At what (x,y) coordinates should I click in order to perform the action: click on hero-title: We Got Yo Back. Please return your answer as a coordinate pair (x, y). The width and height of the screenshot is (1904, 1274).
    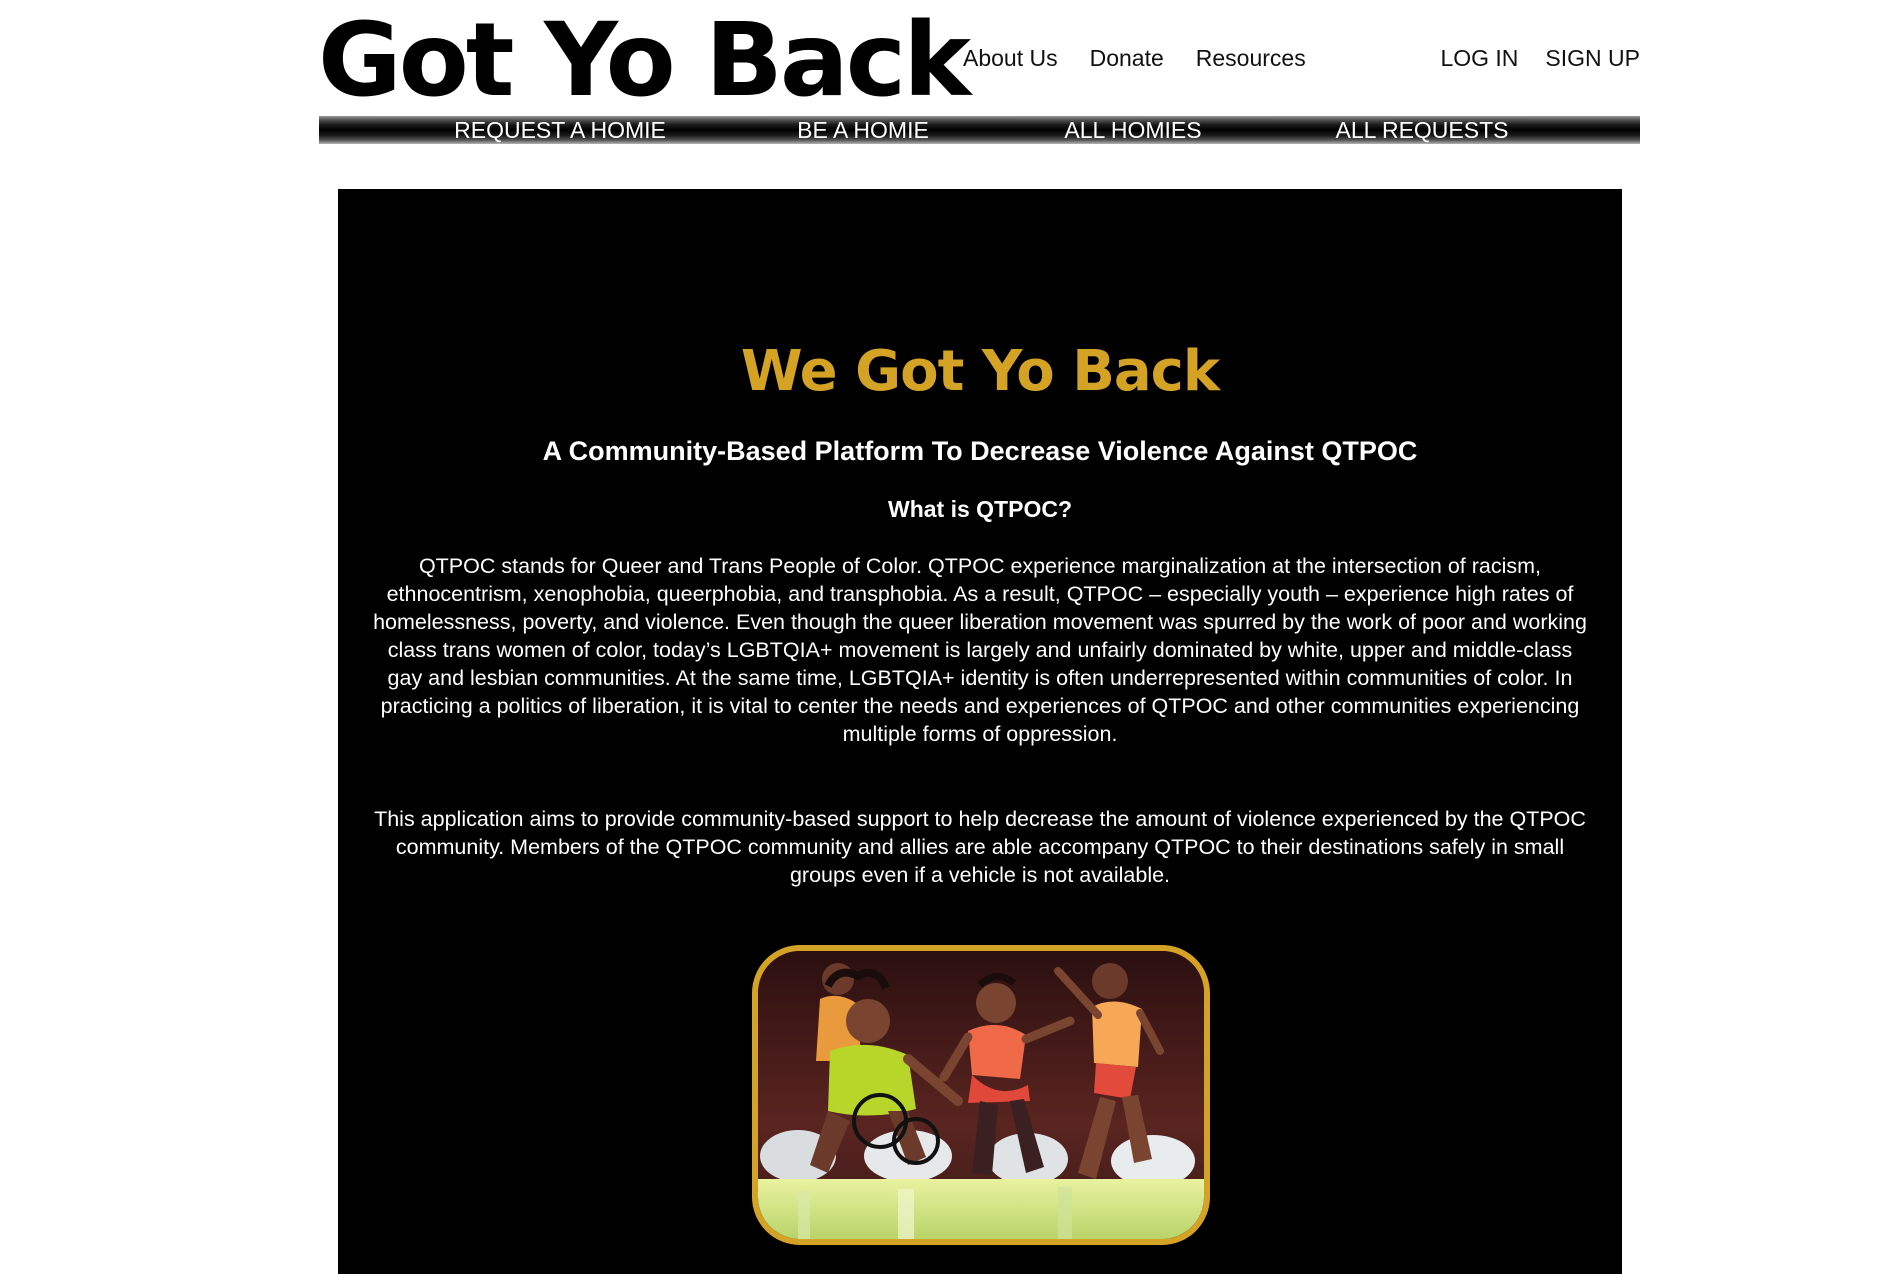
    Looking at the image, I should click on (980, 371).